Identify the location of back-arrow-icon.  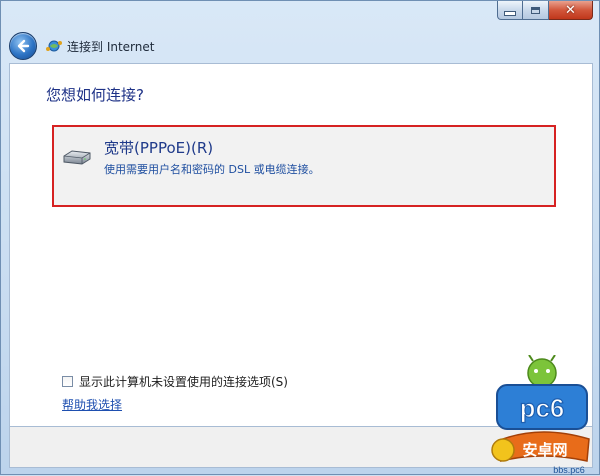
(23, 46).